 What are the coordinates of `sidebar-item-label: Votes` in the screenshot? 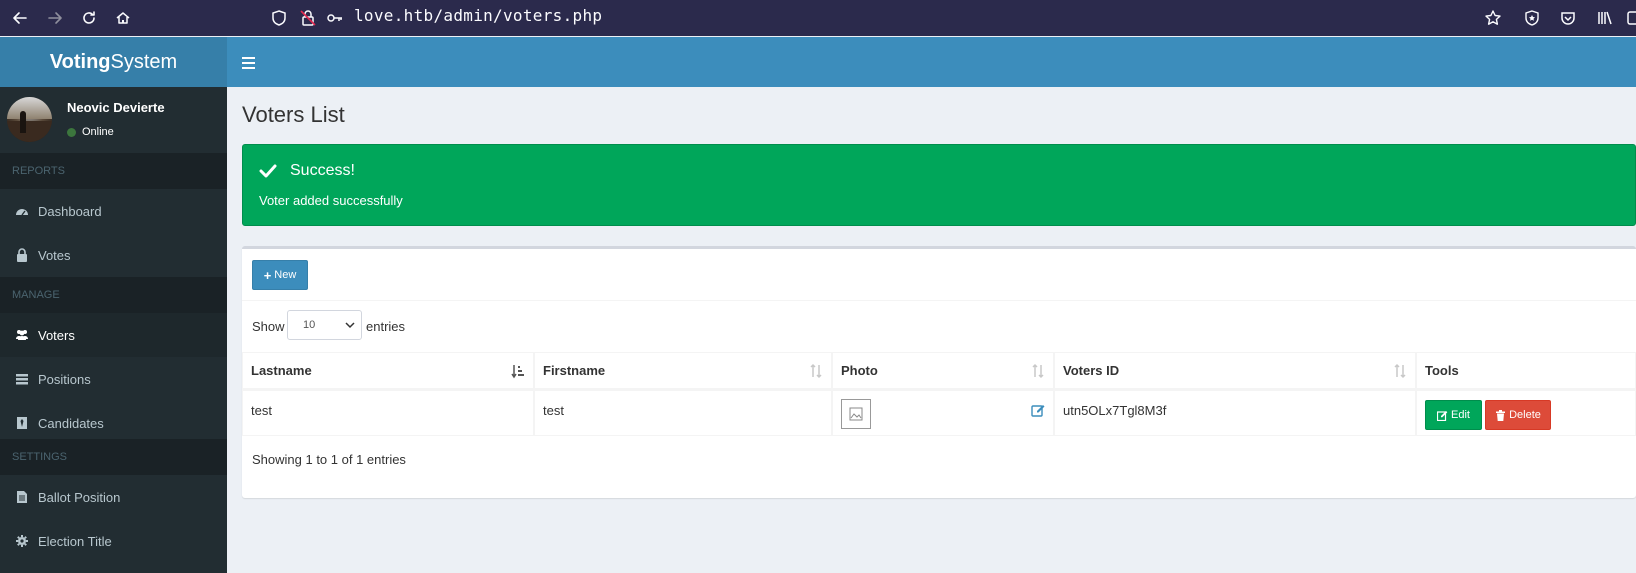 It's located at (54, 255).